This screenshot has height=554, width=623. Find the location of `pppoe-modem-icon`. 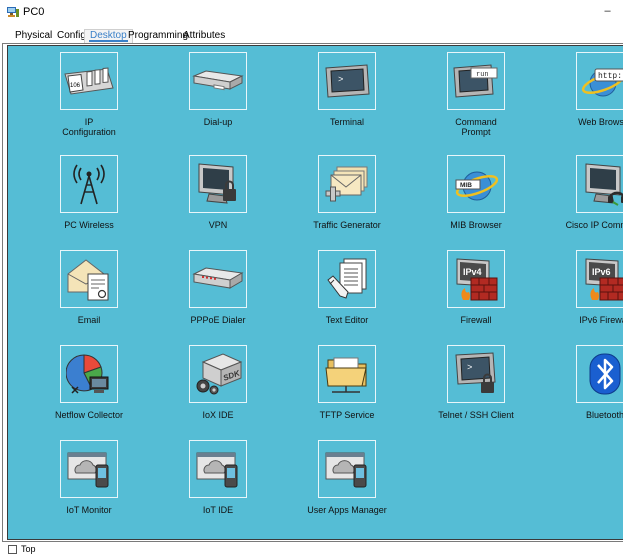

pppoe-modem-icon is located at coordinates (218, 278).